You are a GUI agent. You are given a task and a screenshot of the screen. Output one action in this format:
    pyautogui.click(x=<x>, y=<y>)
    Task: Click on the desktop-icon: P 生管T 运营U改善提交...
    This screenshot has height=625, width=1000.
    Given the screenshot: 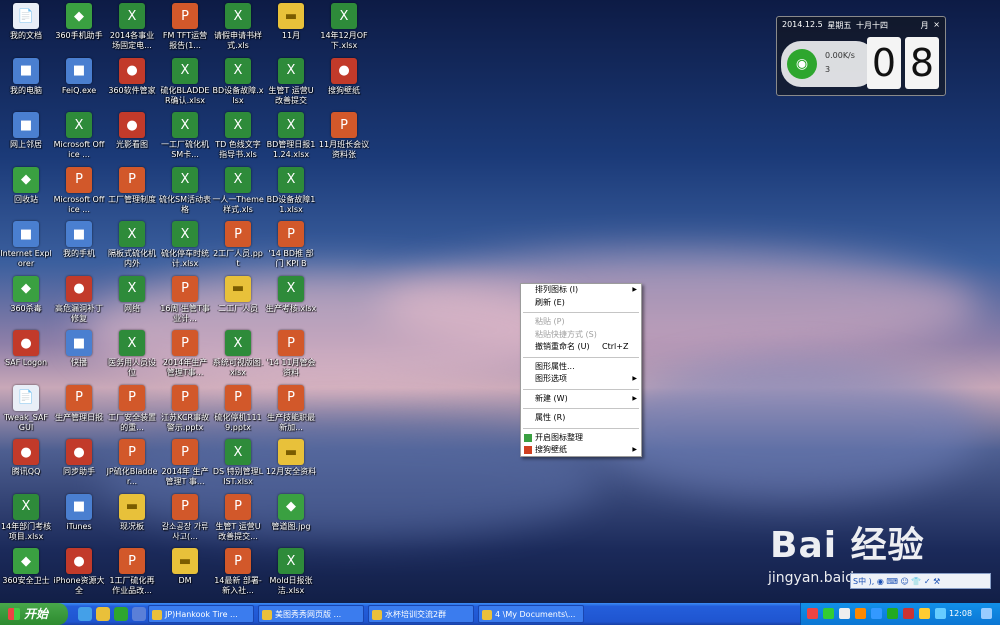 What is the action you would take?
    pyautogui.click(x=238, y=517)
    